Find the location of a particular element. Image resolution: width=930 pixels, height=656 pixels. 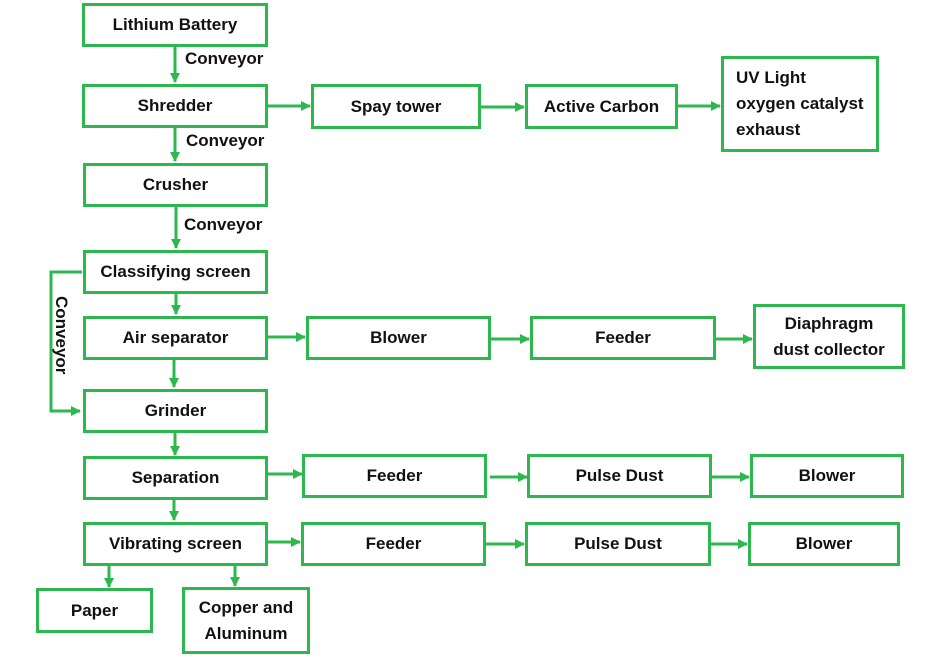

node-separation: Separation is located at coordinates (175, 478).